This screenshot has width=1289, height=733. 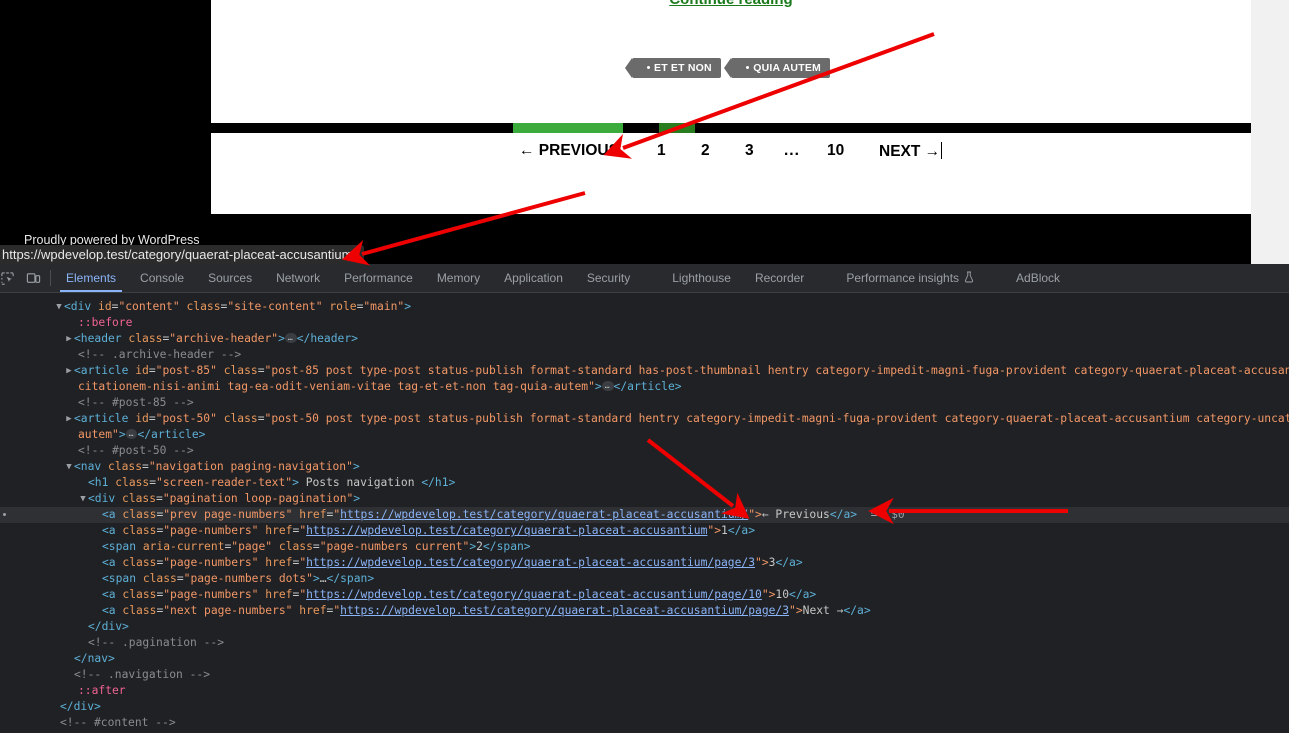 I want to click on tab-elements: Elements, so click(x=91, y=278).